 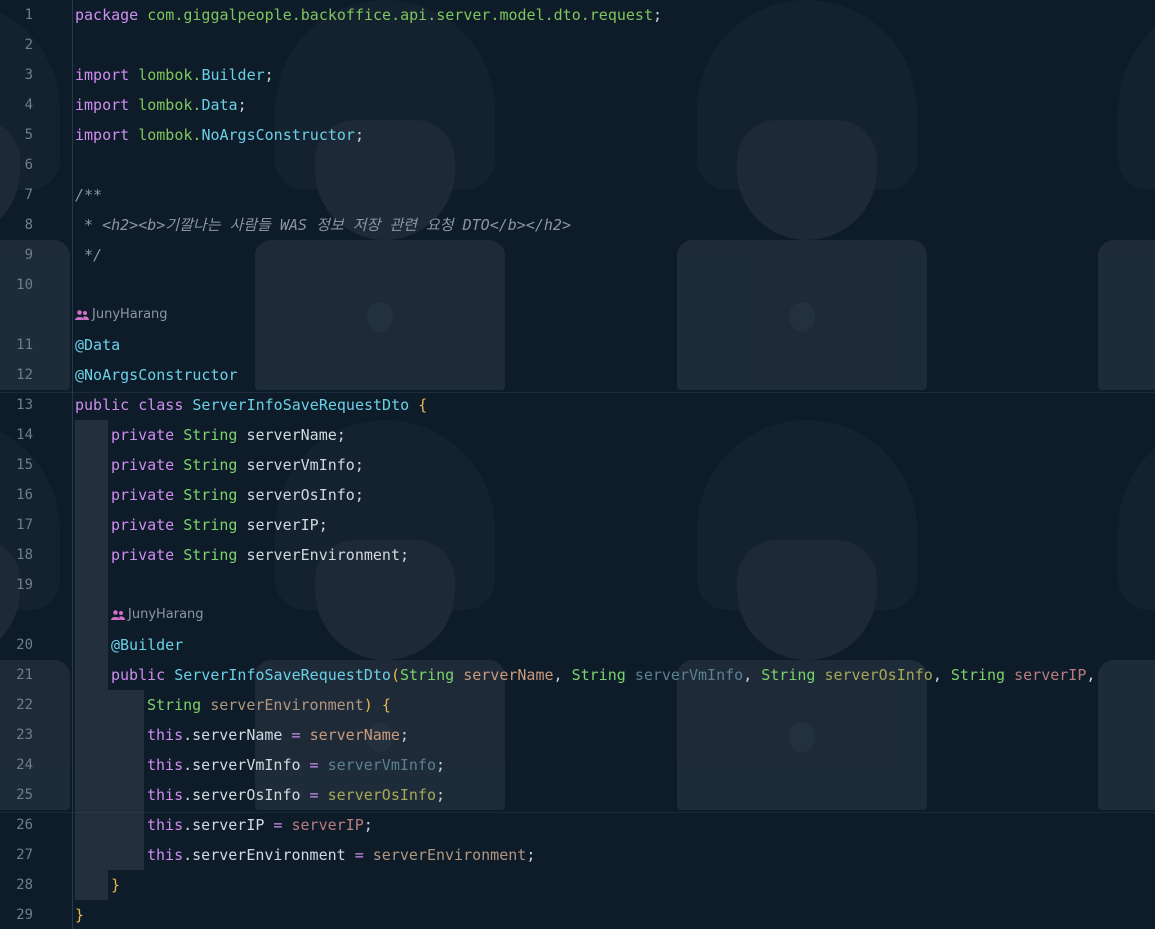 What do you see at coordinates (24, 795) in the screenshot?
I see `line-number: 25` at bounding box center [24, 795].